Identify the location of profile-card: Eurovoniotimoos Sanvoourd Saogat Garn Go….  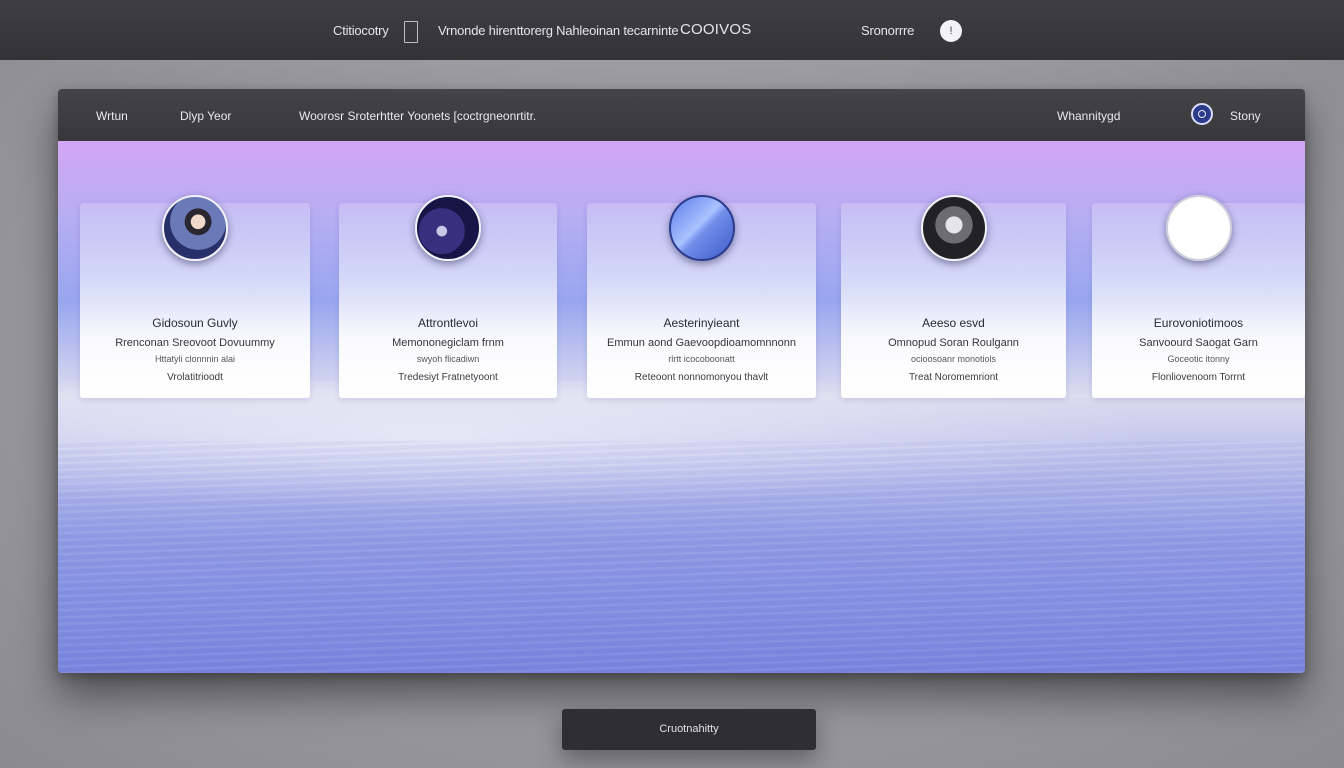
(1198, 296).